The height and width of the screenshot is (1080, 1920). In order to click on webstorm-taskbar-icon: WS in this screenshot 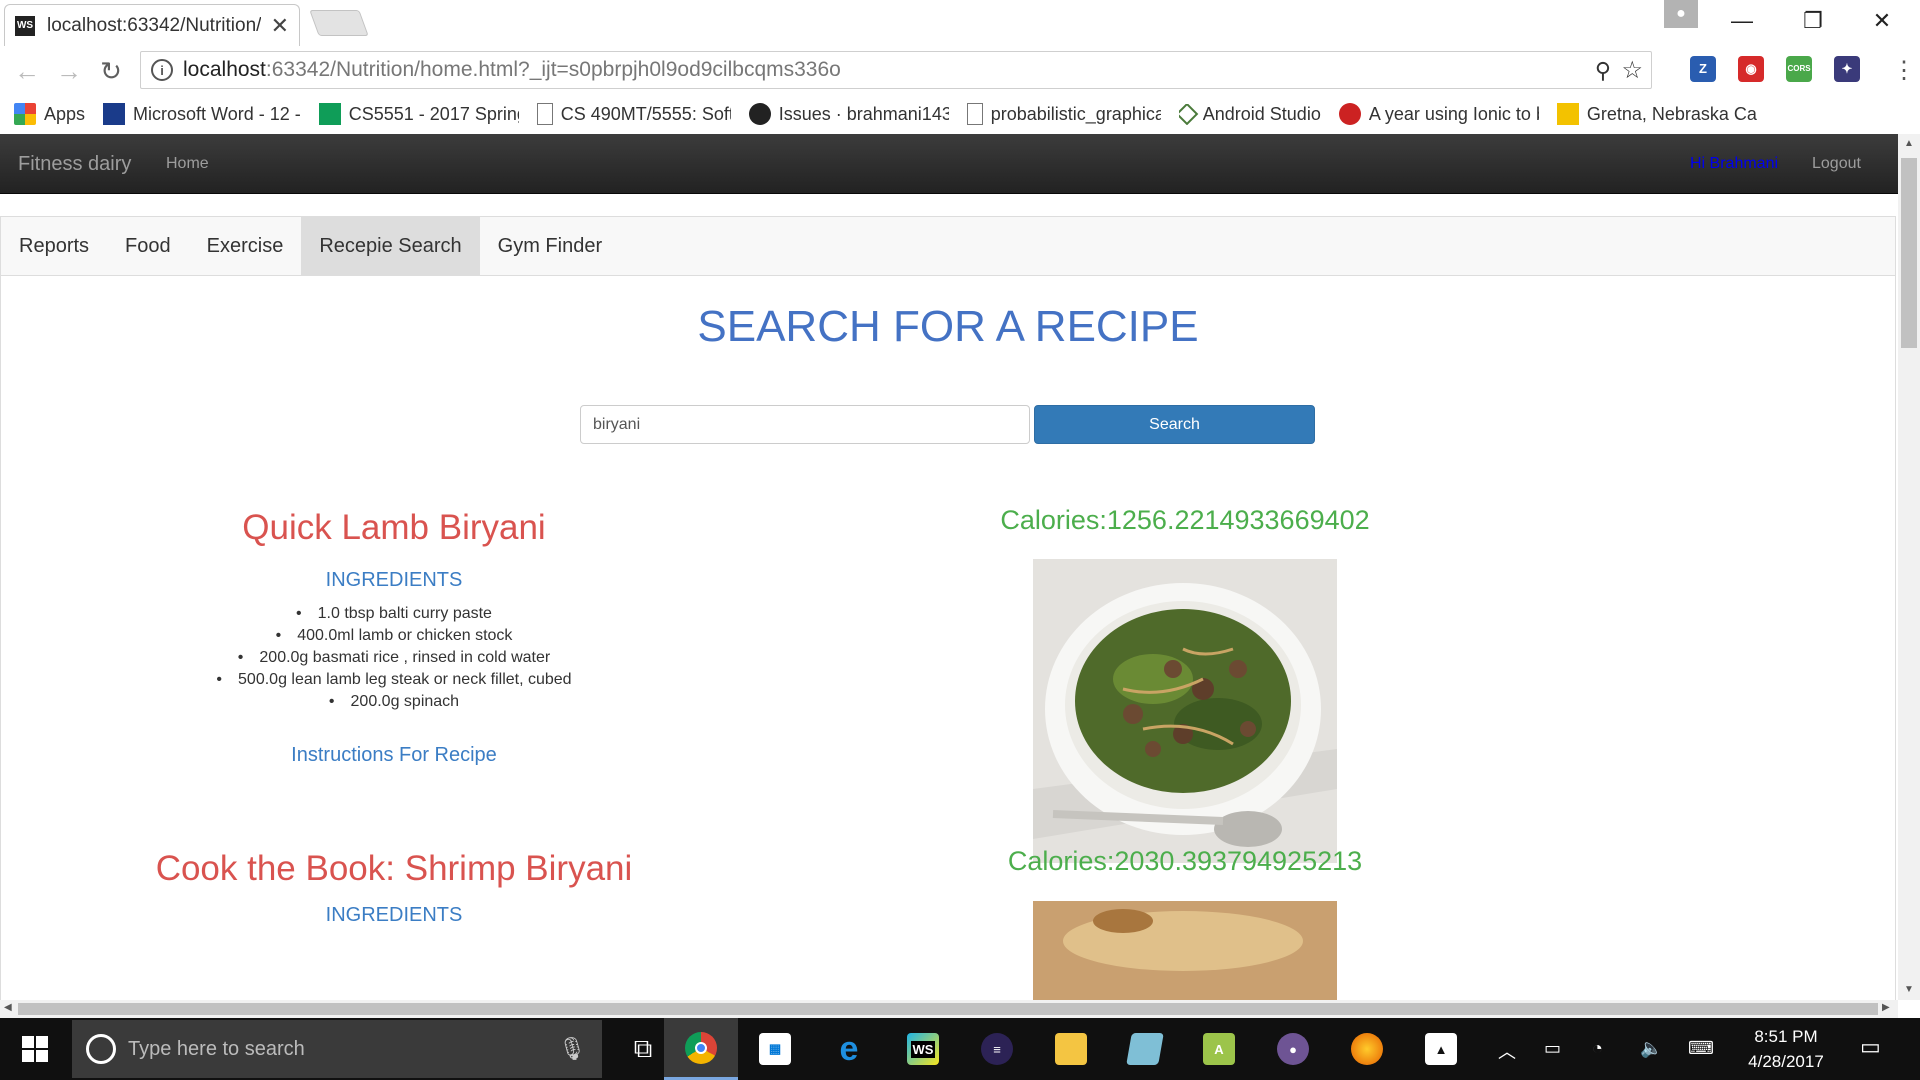, I will do `click(923, 1049)`.